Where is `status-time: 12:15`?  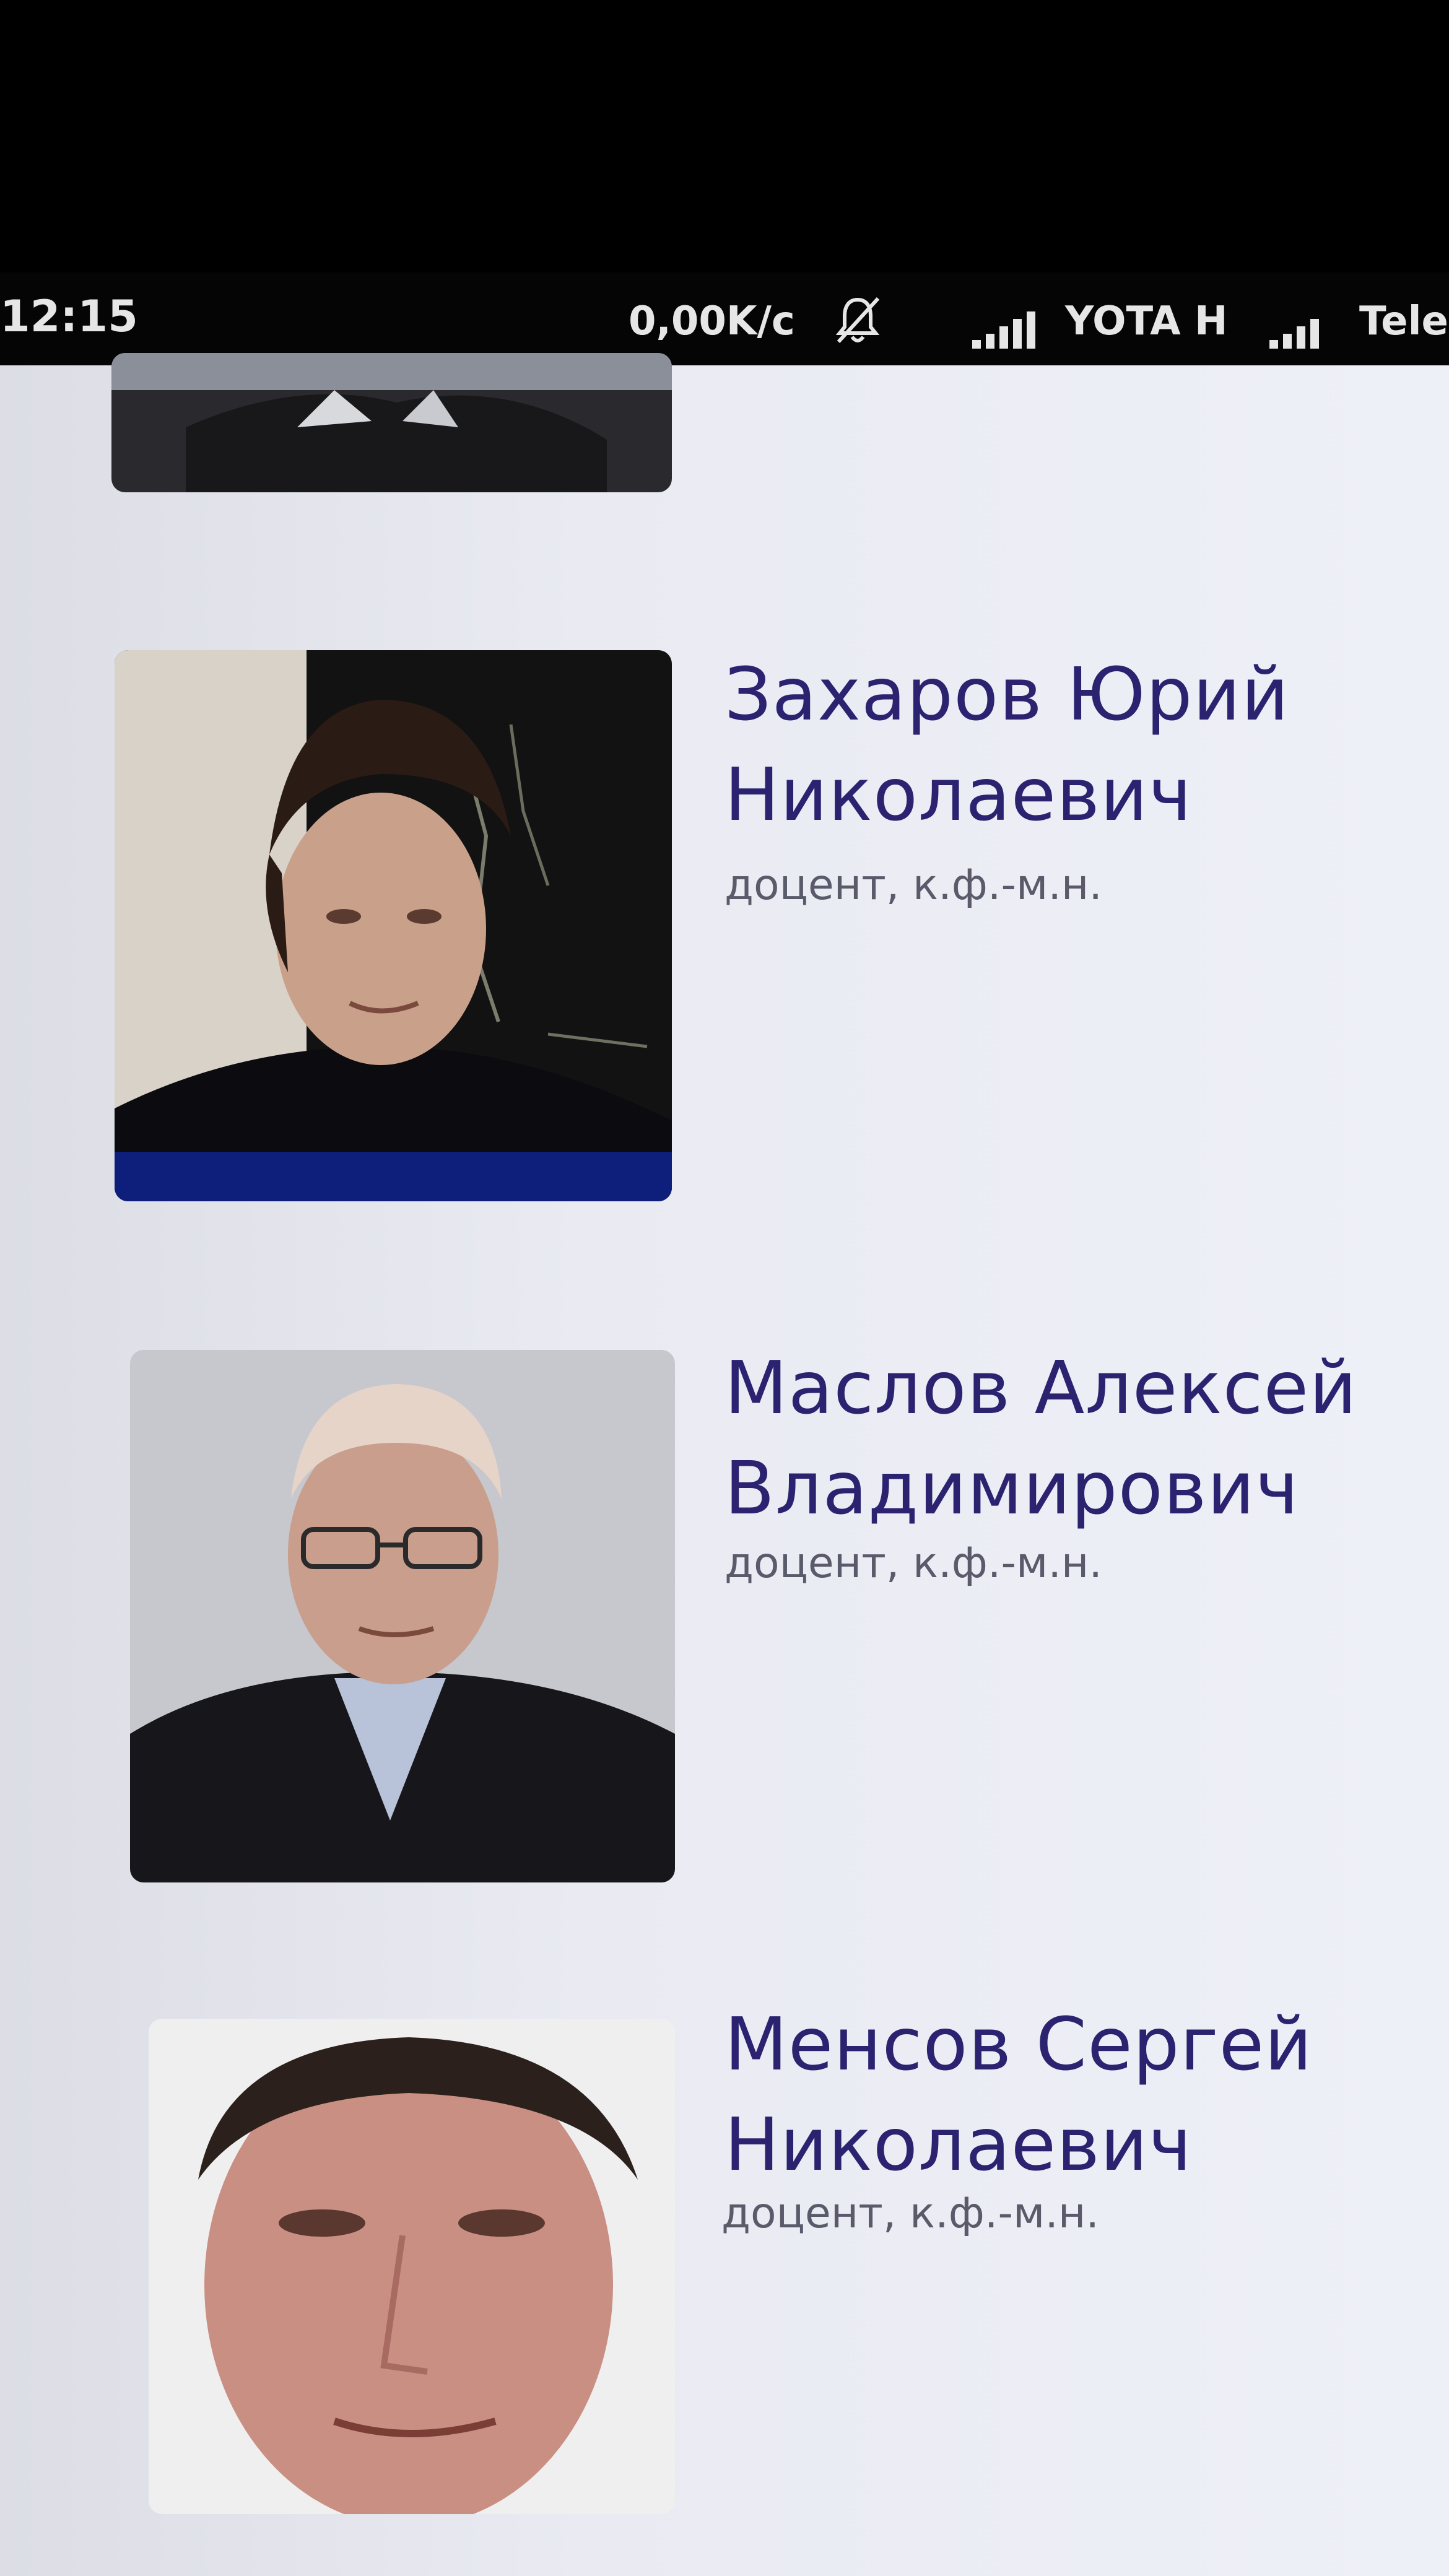
status-time: 12:15 is located at coordinates (69, 316).